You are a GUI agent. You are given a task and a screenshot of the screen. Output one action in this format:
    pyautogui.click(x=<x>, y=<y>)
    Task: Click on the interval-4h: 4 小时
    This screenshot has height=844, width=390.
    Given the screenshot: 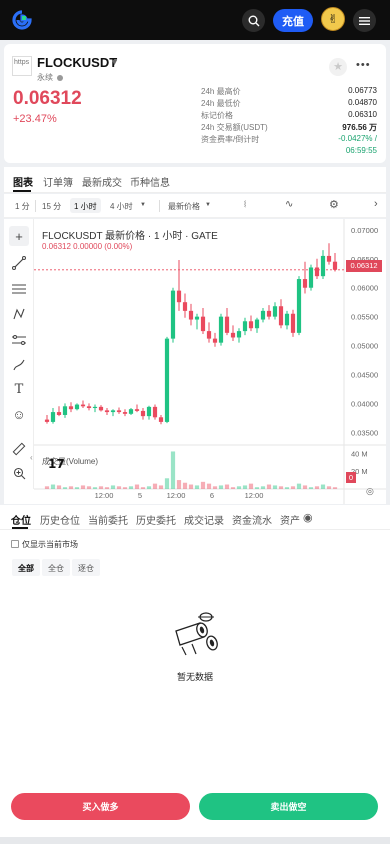 What is the action you would take?
    pyautogui.click(x=121, y=206)
    